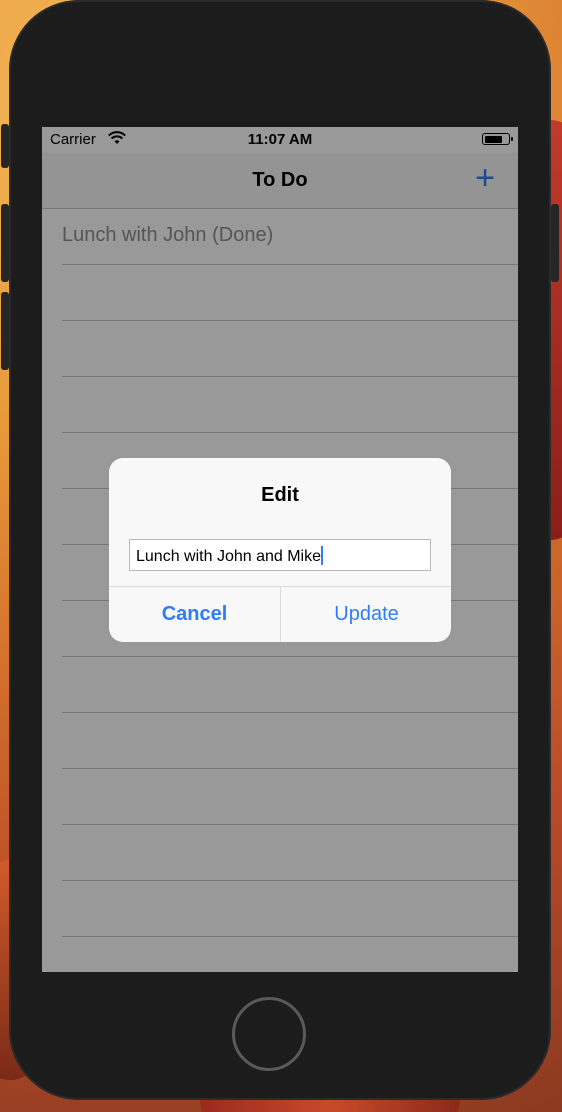 The height and width of the screenshot is (1112, 562). I want to click on alert-title: Edit, so click(280, 495).